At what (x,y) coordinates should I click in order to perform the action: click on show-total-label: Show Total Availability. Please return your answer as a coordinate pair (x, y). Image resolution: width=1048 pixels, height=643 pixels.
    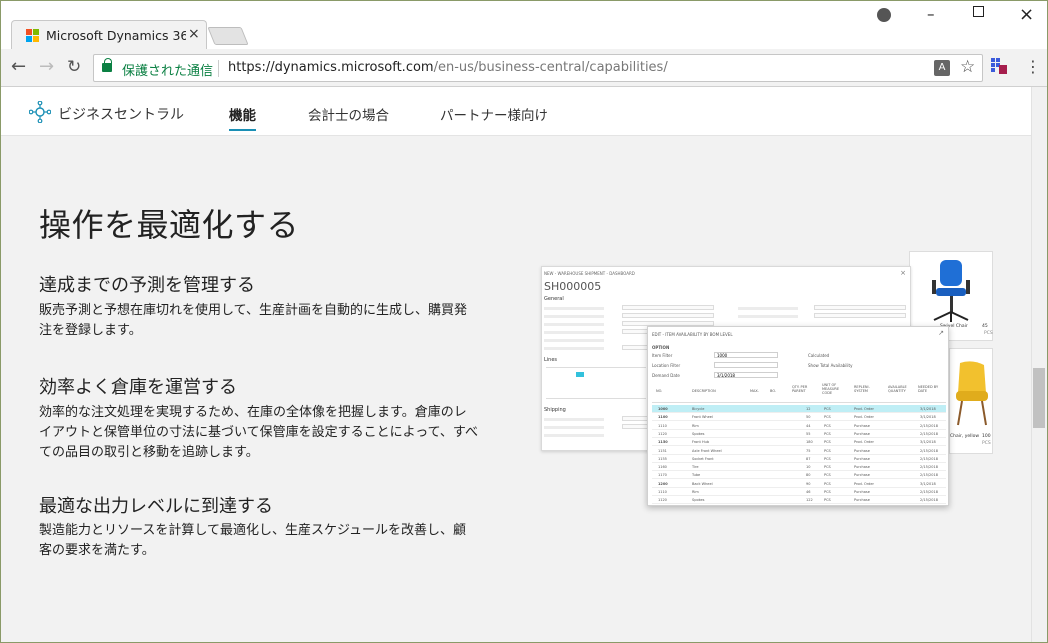
    Looking at the image, I should click on (830, 365).